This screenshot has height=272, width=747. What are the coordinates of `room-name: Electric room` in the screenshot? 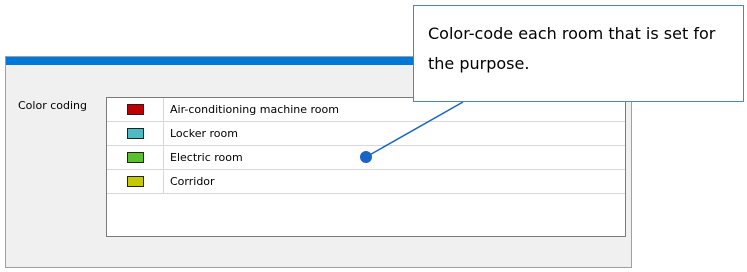 It's located at (206, 157).